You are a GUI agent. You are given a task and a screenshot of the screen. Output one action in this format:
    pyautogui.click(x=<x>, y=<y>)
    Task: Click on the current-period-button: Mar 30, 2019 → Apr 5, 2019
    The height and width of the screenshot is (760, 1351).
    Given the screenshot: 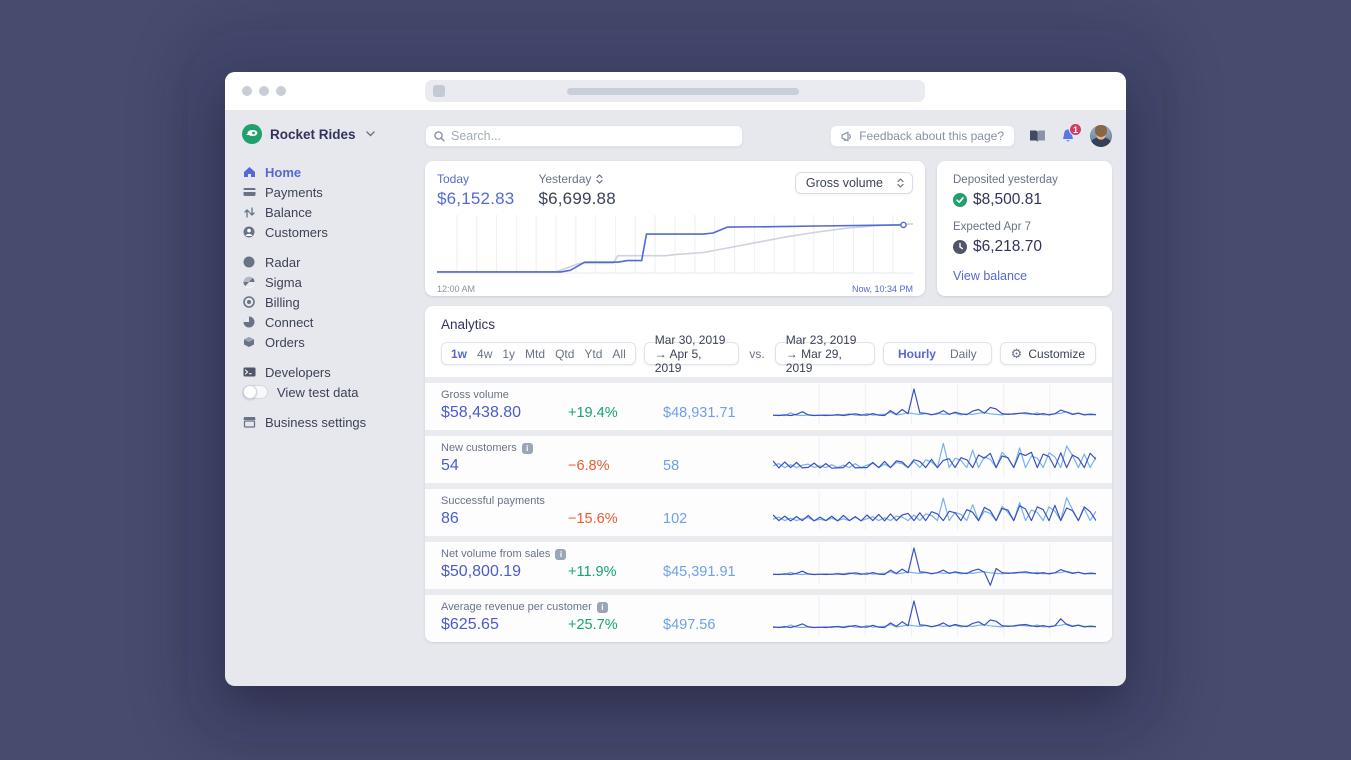 What is the action you would take?
    pyautogui.click(x=691, y=354)
    